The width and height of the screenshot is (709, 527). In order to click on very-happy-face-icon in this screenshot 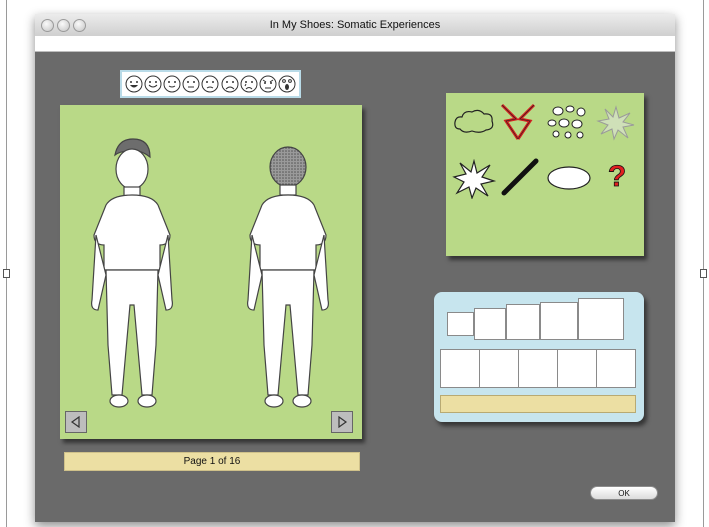, I will do `click(134, 84)`.